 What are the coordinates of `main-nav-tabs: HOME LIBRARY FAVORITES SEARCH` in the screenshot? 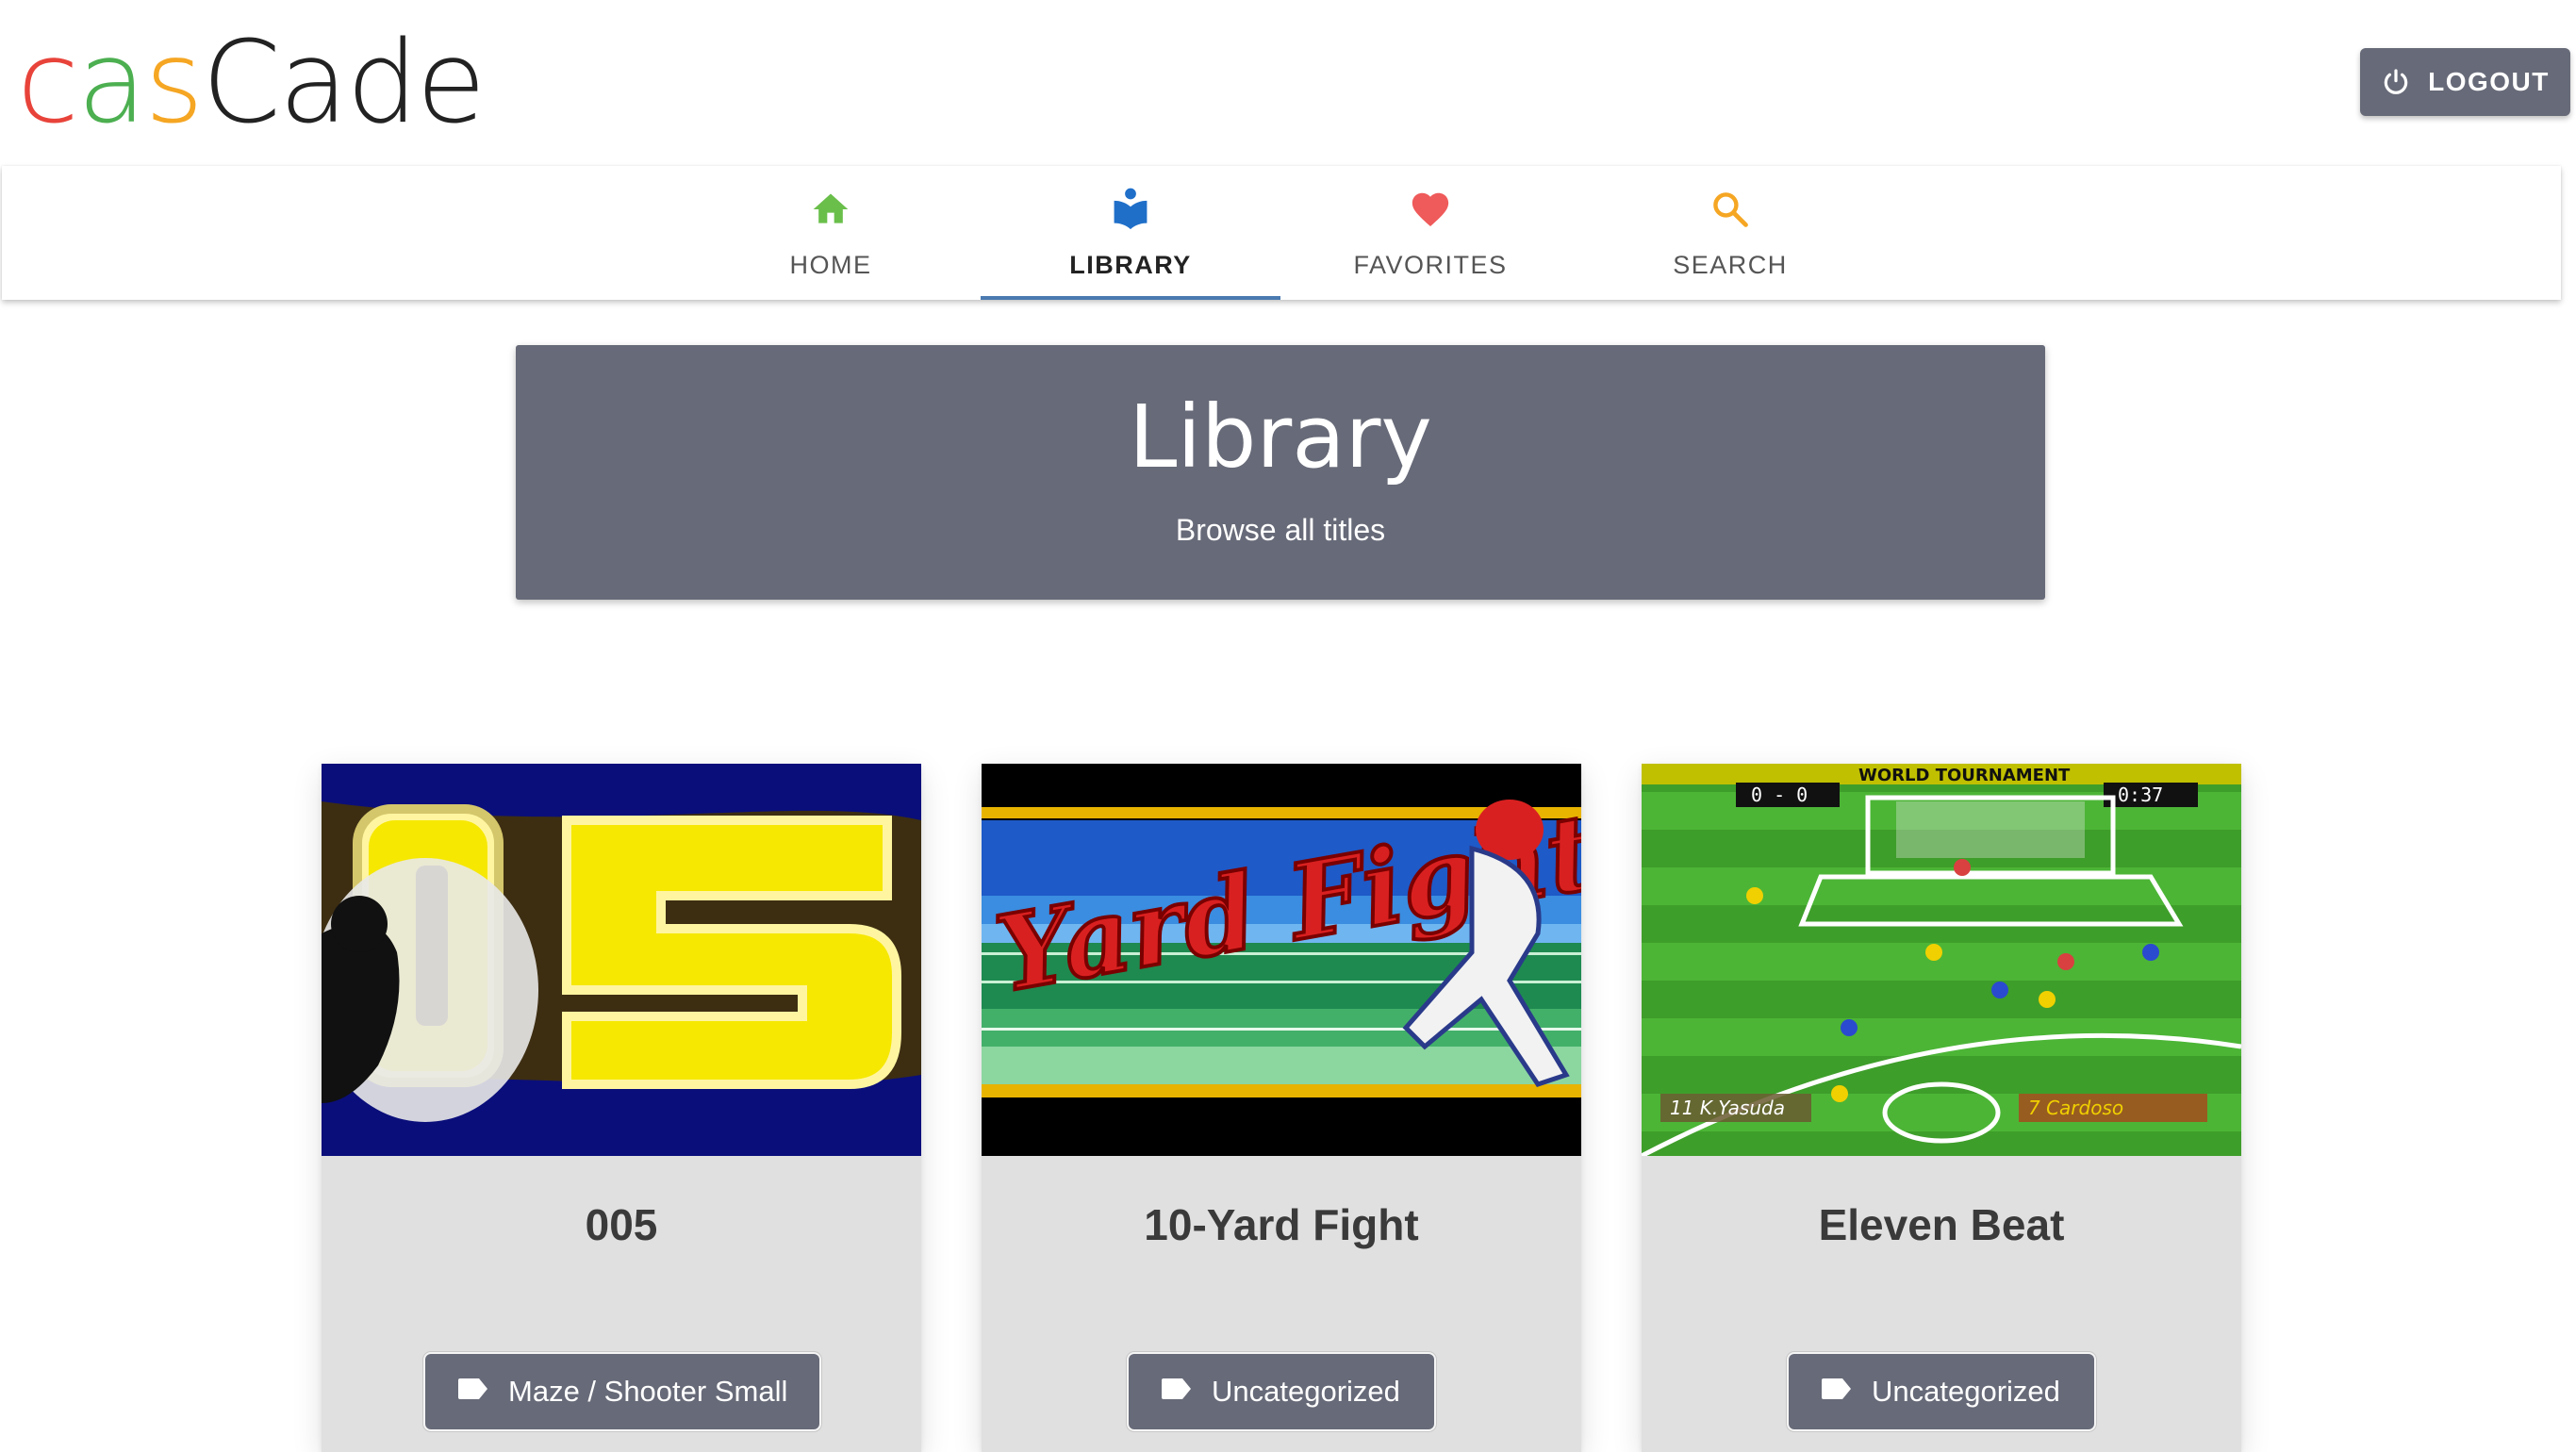 It's located at (1281, 233).